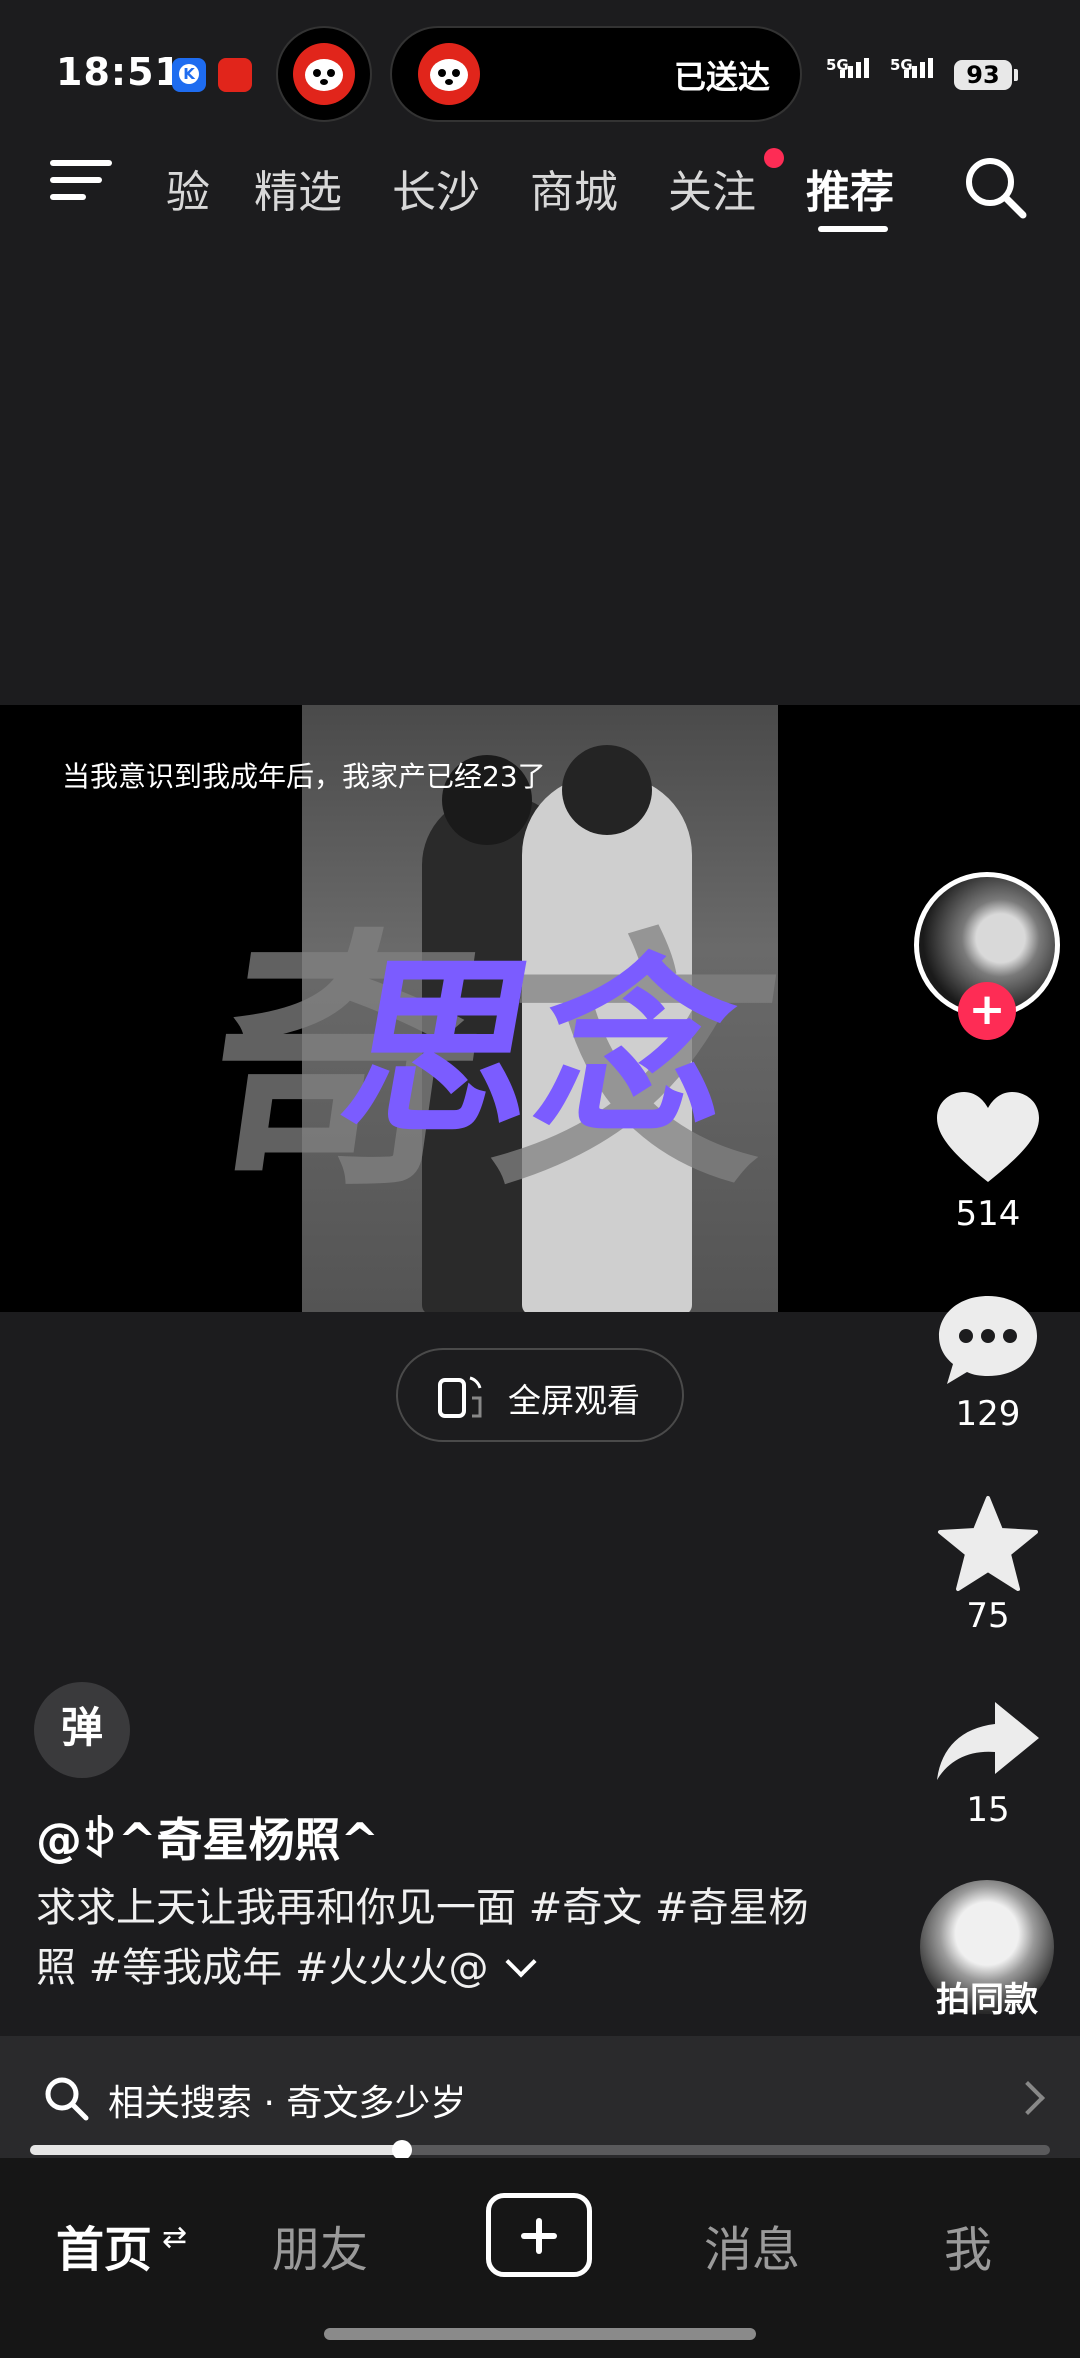 Image resolution: width=1080 pixels, height=2358 pixels. What do you see at coordinates (539, 2235) in the screenshot?
I see `create-post-button` at bounding box center [539, 2235].